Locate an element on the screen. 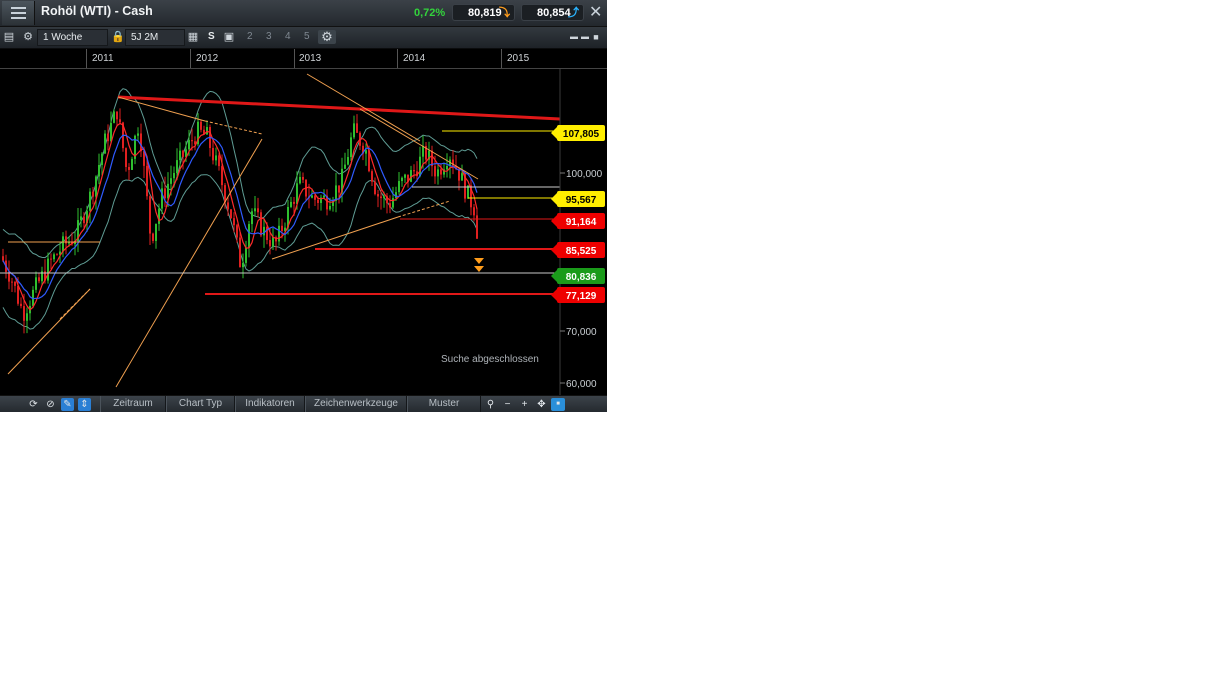  layout-3-button: 3 is located at coordinates (269, 36).